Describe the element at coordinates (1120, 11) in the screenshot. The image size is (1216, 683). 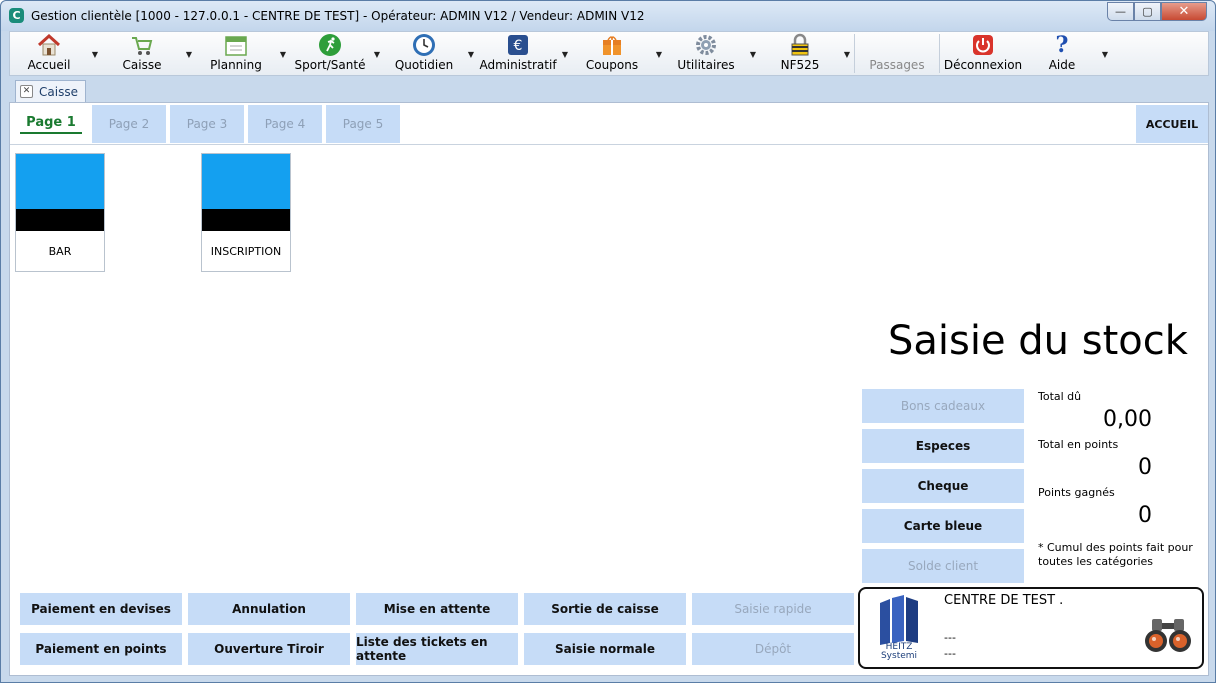
I see `minimize-button: —` at that location.